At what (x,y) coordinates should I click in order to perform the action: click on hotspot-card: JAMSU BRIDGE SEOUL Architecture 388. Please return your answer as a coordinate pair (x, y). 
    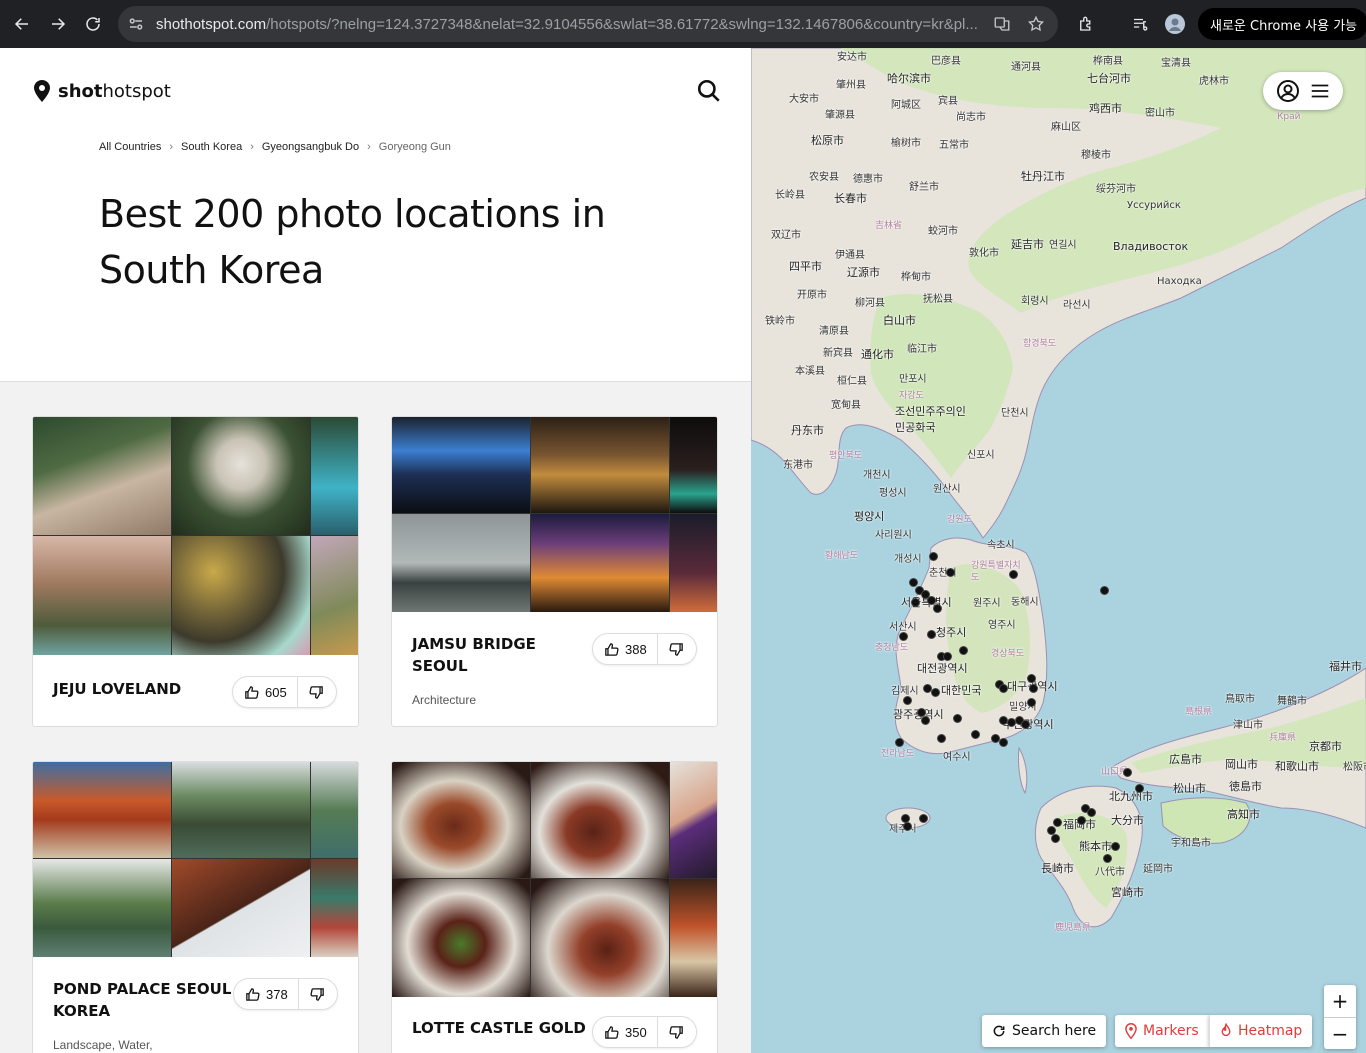
    Looking at the image, I should click on (554, 571).